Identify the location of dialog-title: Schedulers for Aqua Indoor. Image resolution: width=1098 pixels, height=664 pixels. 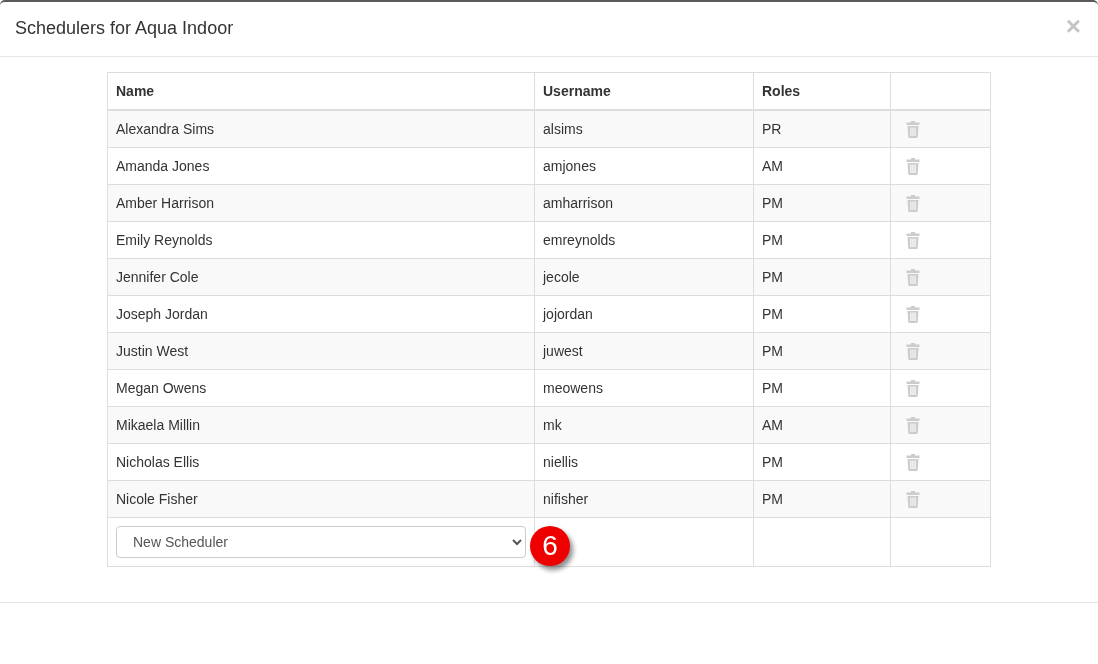
(124, 29).